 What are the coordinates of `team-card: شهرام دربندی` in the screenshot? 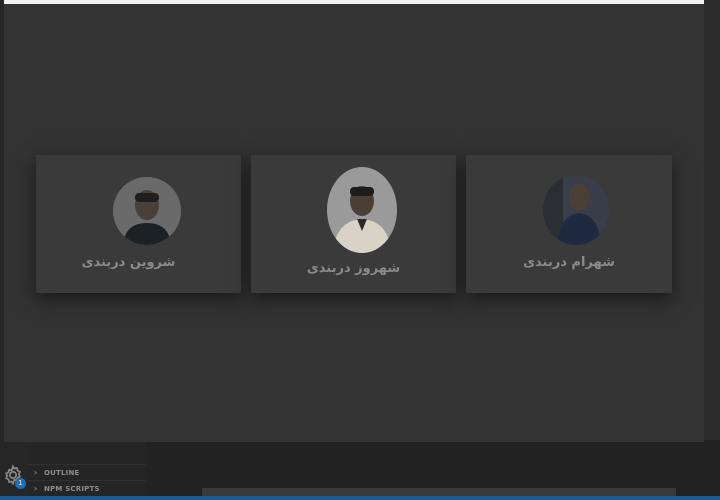 It's located at (569, 224).